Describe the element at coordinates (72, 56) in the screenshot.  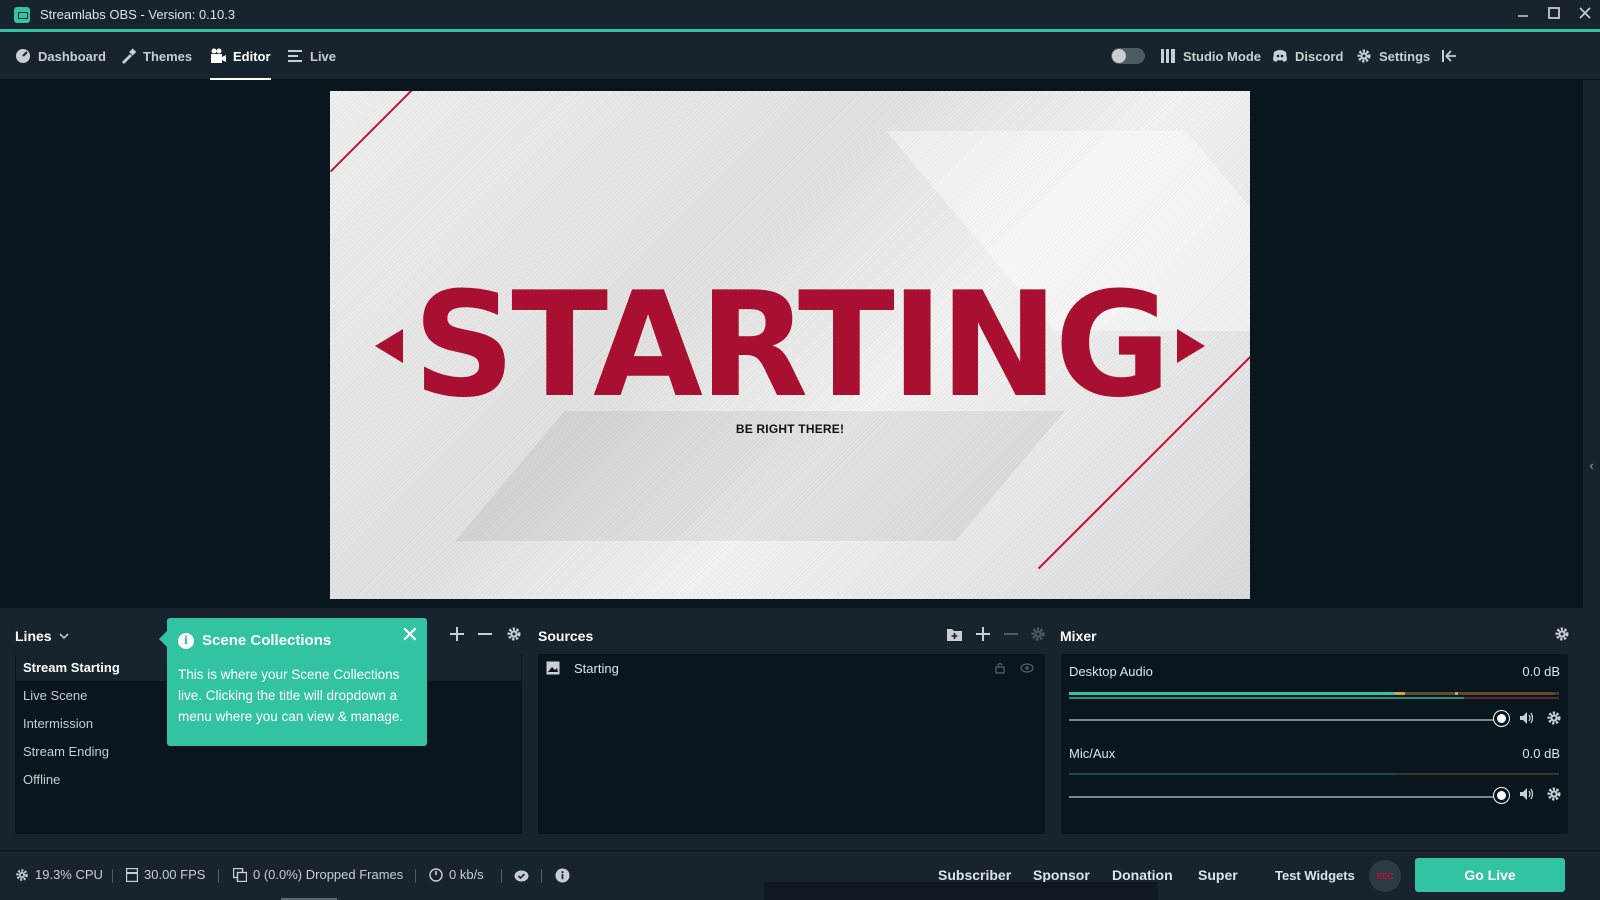
I see `nav-dashboard-label: Dashboard` at that location.